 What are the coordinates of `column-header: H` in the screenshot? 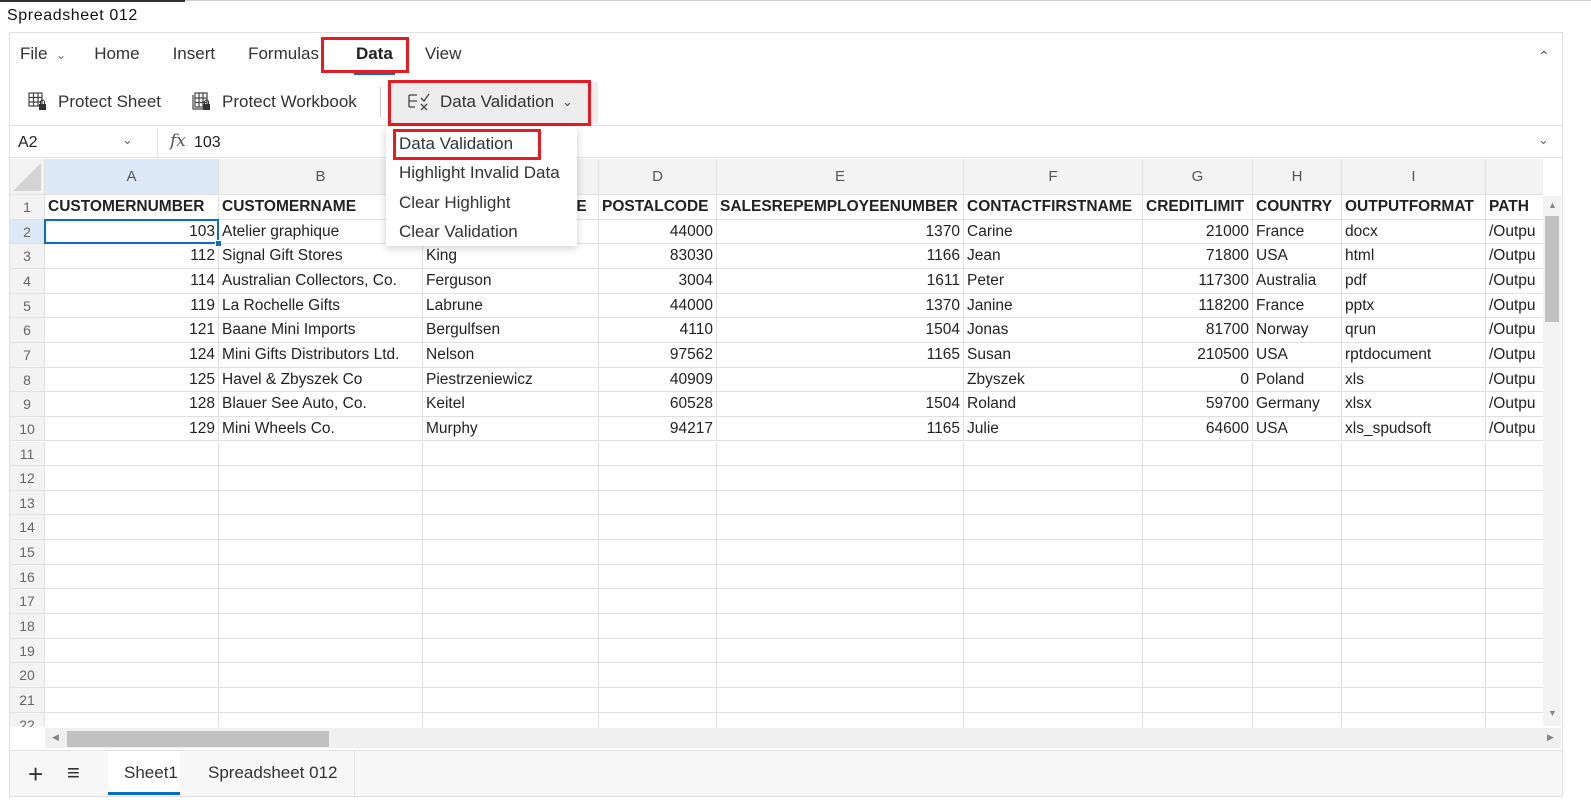 It's located at (1297, 177).